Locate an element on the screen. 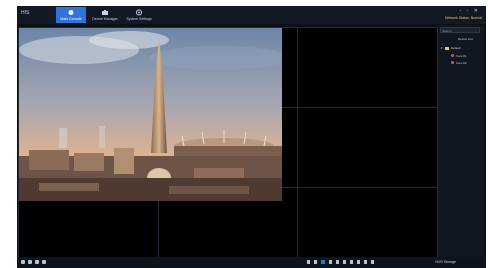 The height and width of the screenshot is (268, 488). tab-system-settings: System Settings is located at coordinates (139, 15).